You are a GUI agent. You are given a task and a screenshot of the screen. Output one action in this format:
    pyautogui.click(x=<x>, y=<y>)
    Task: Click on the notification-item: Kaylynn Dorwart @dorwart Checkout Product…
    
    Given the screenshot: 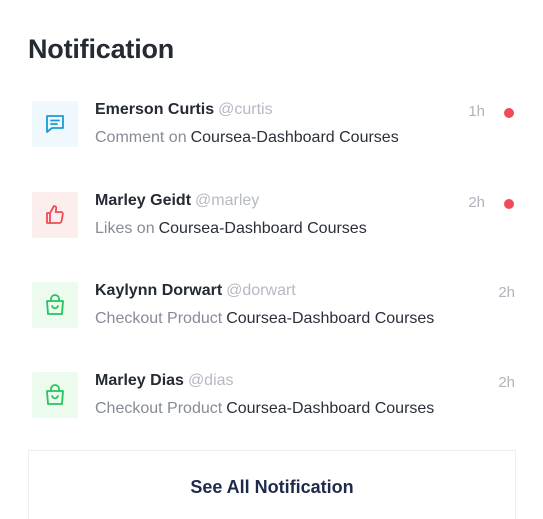 What is the action you would take?
    pyautogui.click(x=271, y=313)
    